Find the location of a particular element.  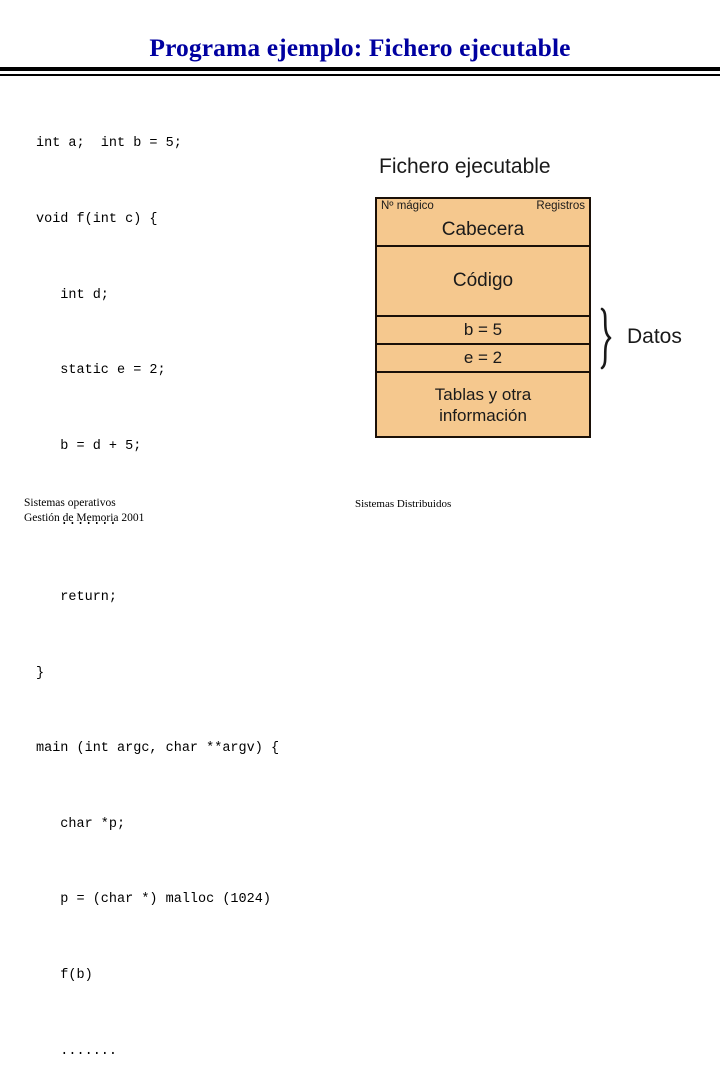

segment-variable-e-label: e = 2 is located at coordinates (483, 357).